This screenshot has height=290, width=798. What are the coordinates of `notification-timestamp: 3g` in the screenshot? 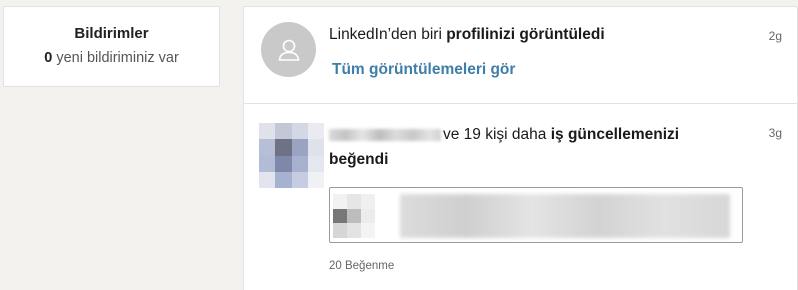 It's located at (775, 133).